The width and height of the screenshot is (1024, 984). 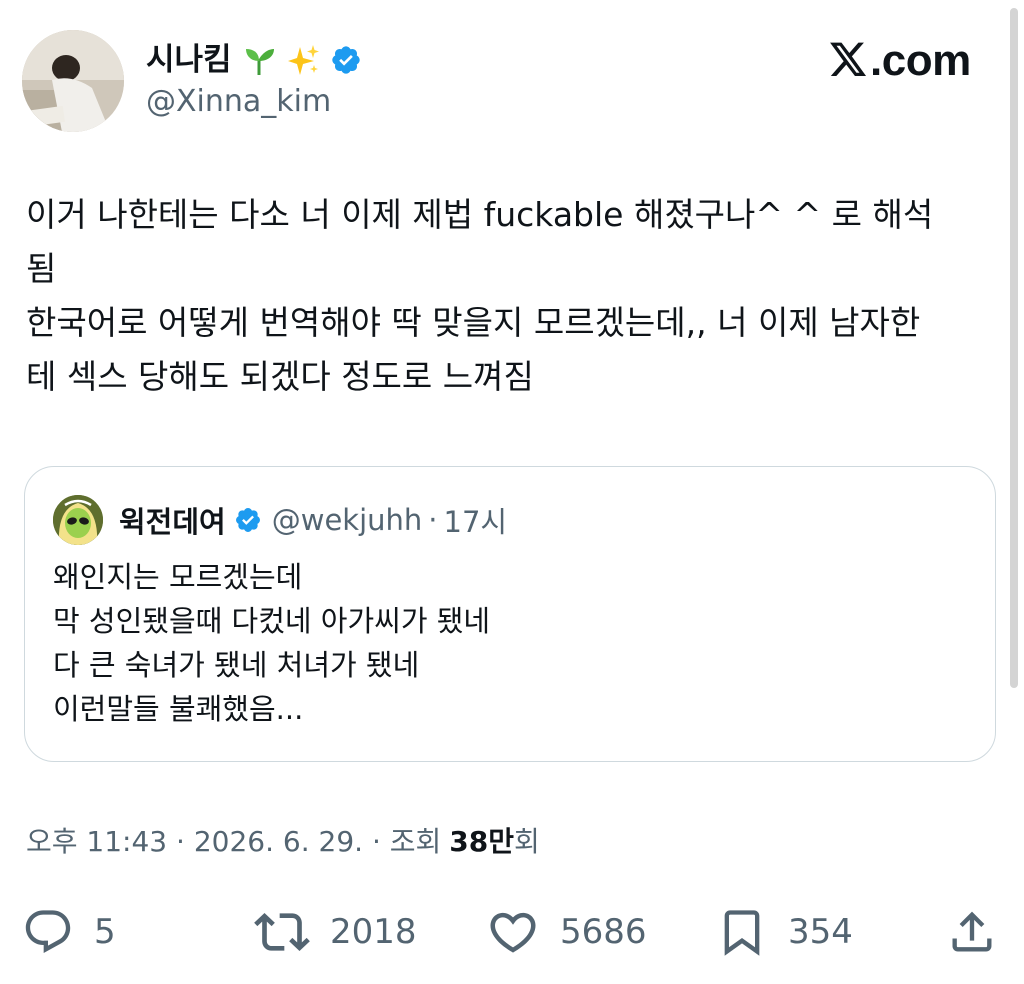 I want to click on tweet-date: 2026. 6. 29., so click(x=278, y=841).